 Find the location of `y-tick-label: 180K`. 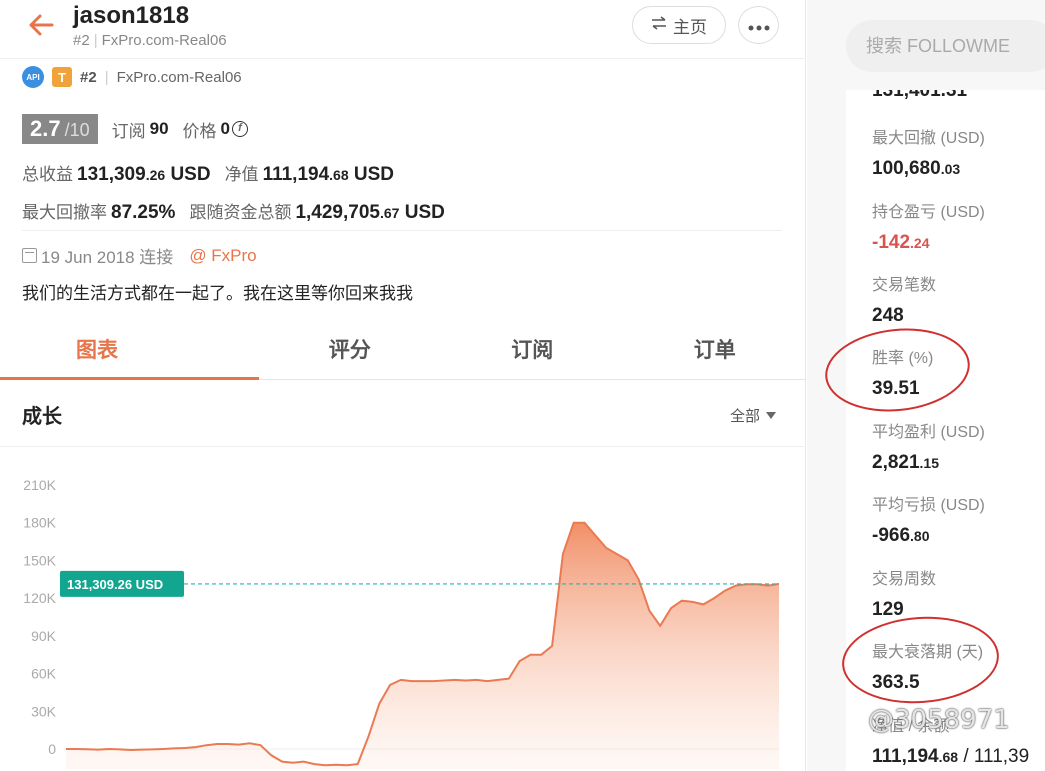

y-tick-label: 180K is located at coordinates (39, 523).